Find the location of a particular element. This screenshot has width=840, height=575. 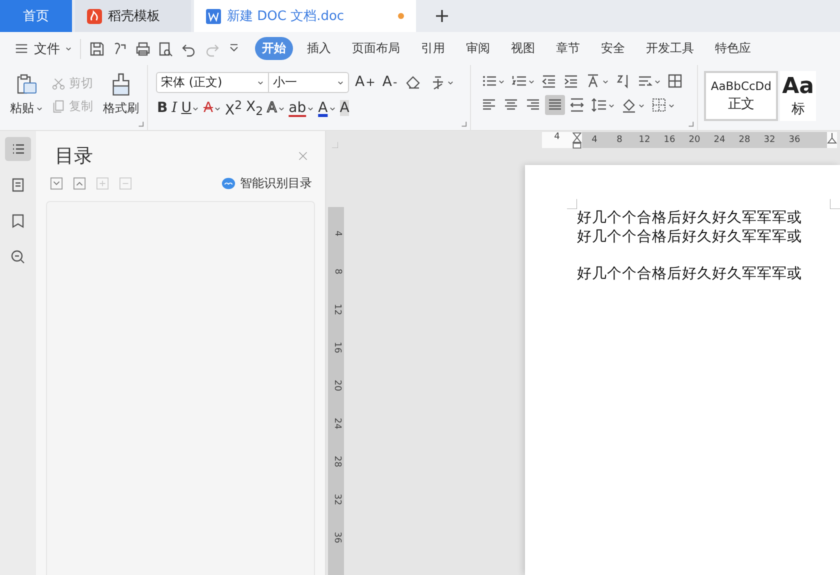

document-icon is located at coordinates (18, 185).